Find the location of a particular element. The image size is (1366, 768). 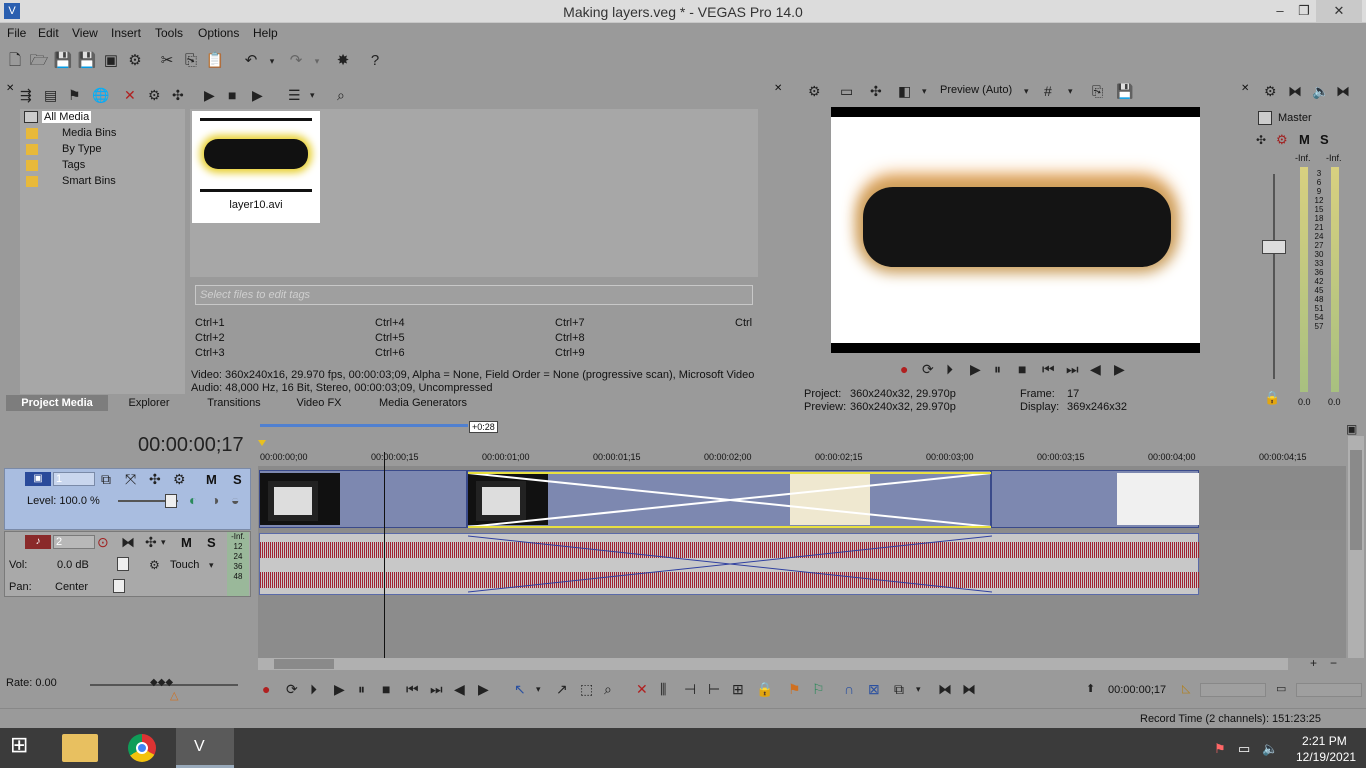

lock-envelopes-icon: ⧓ is located at coordinates (945, 689).